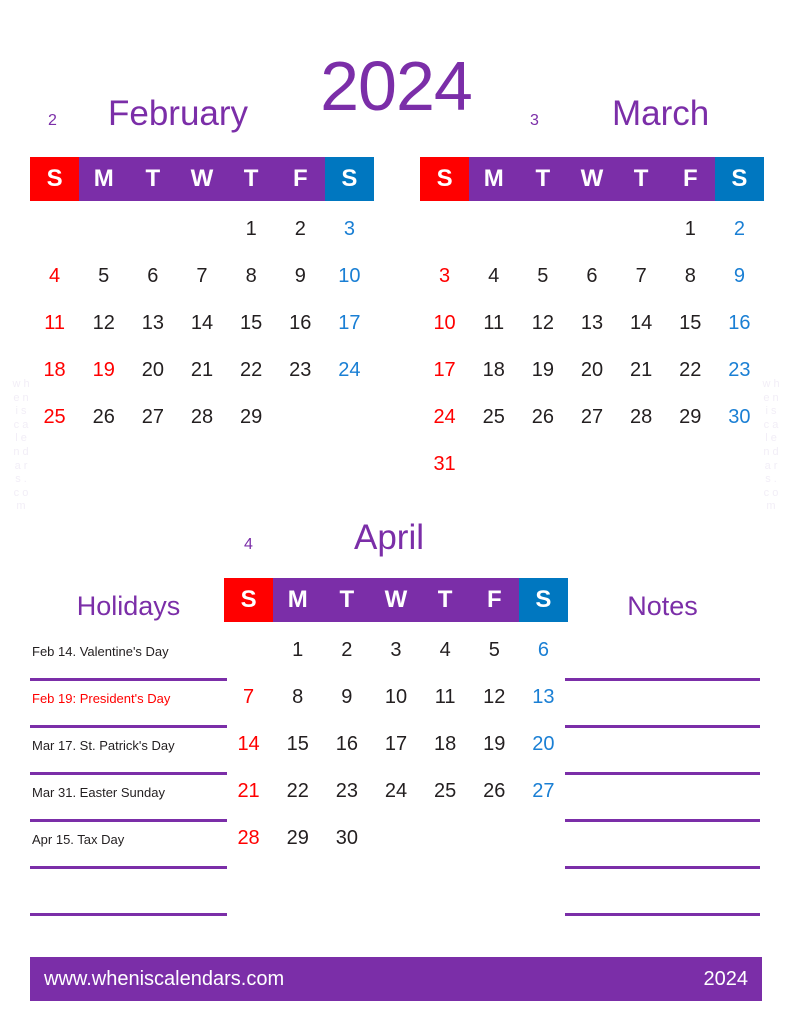  Describe the element at coordinates (128, 657) in the screenshot. I see `holiday-row: Feb 14. Valentine's Day` at that location.